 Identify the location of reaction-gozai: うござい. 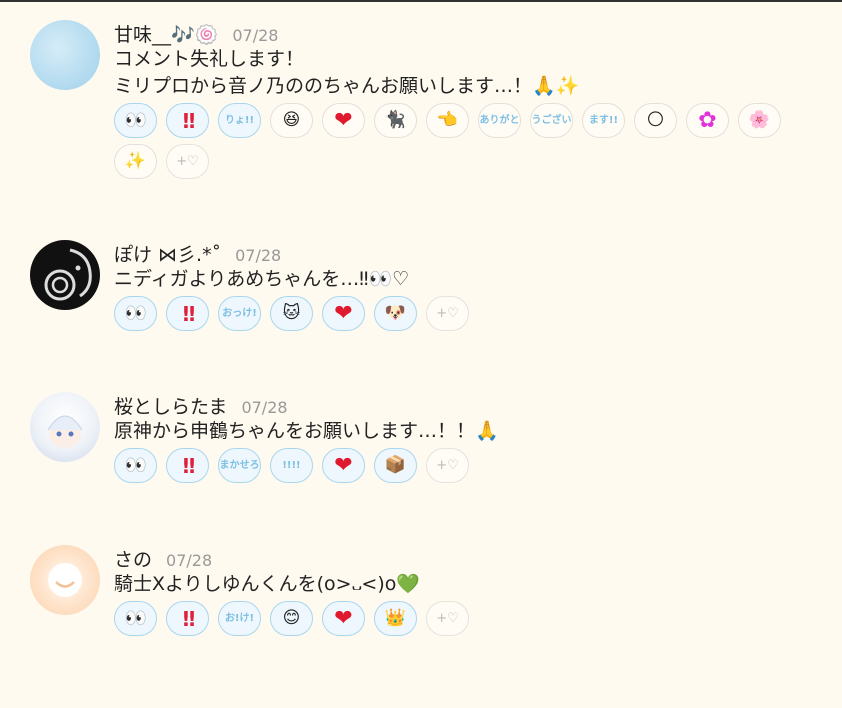
(551, 120).